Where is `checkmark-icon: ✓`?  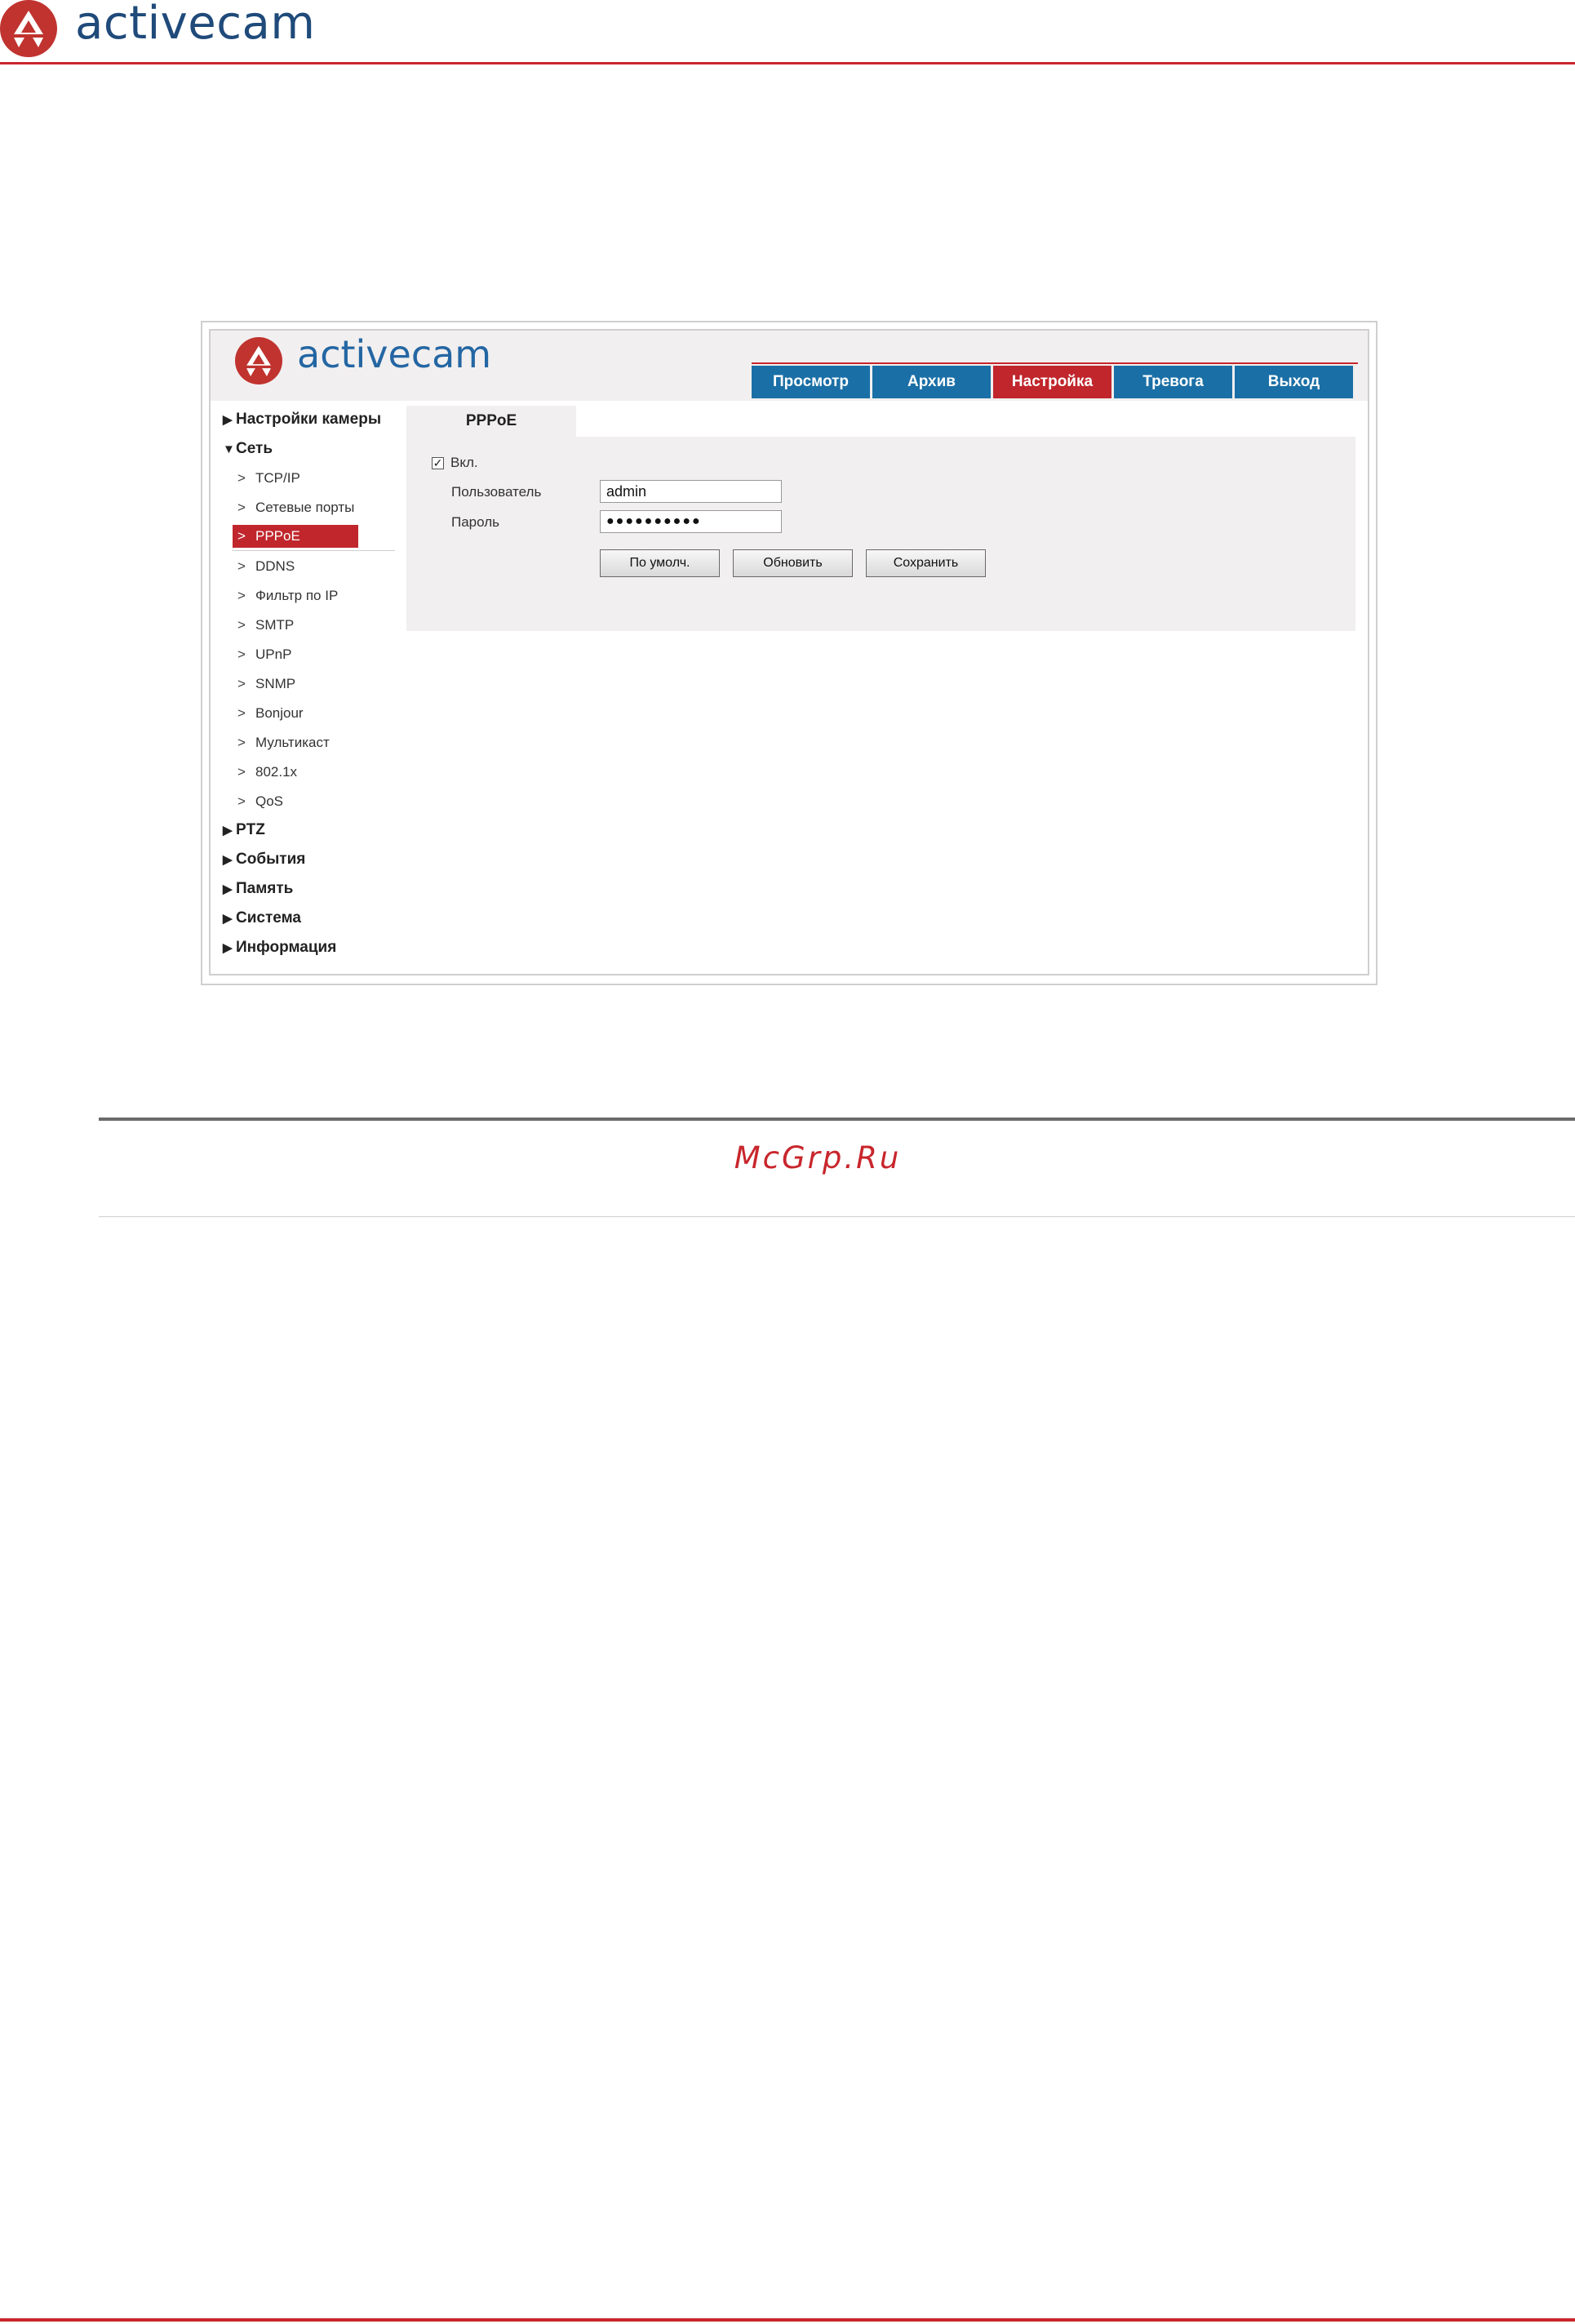
checkmark-icon: ✓ is located at coordinates (438, 462).